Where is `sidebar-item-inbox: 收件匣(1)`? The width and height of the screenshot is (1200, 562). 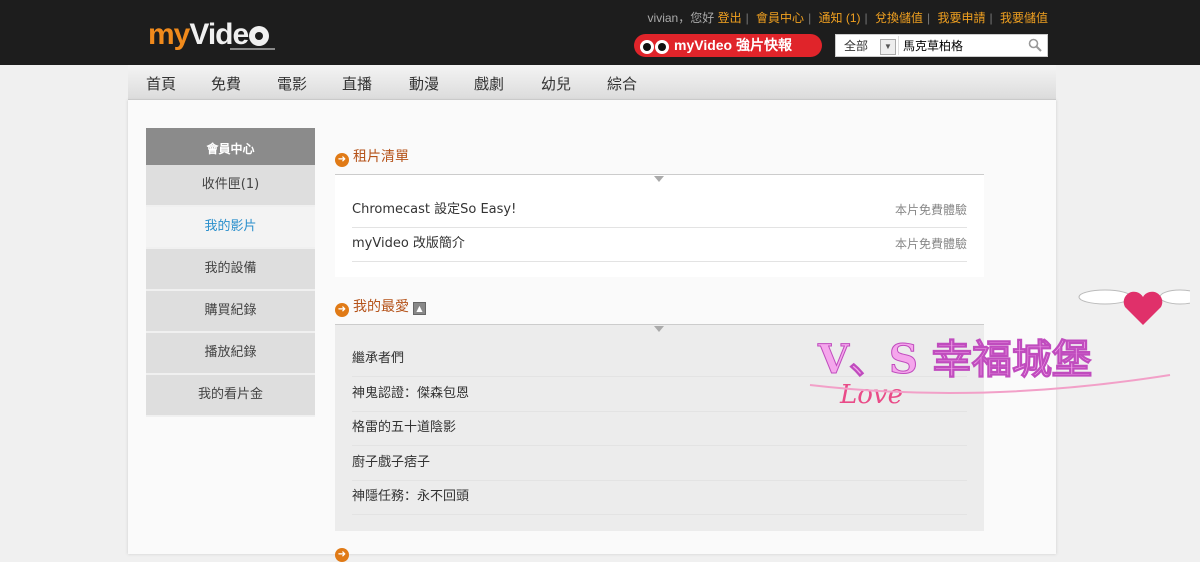 sidebar-item-inbox: 收件匣(1) is located at coordinates (230, 186).